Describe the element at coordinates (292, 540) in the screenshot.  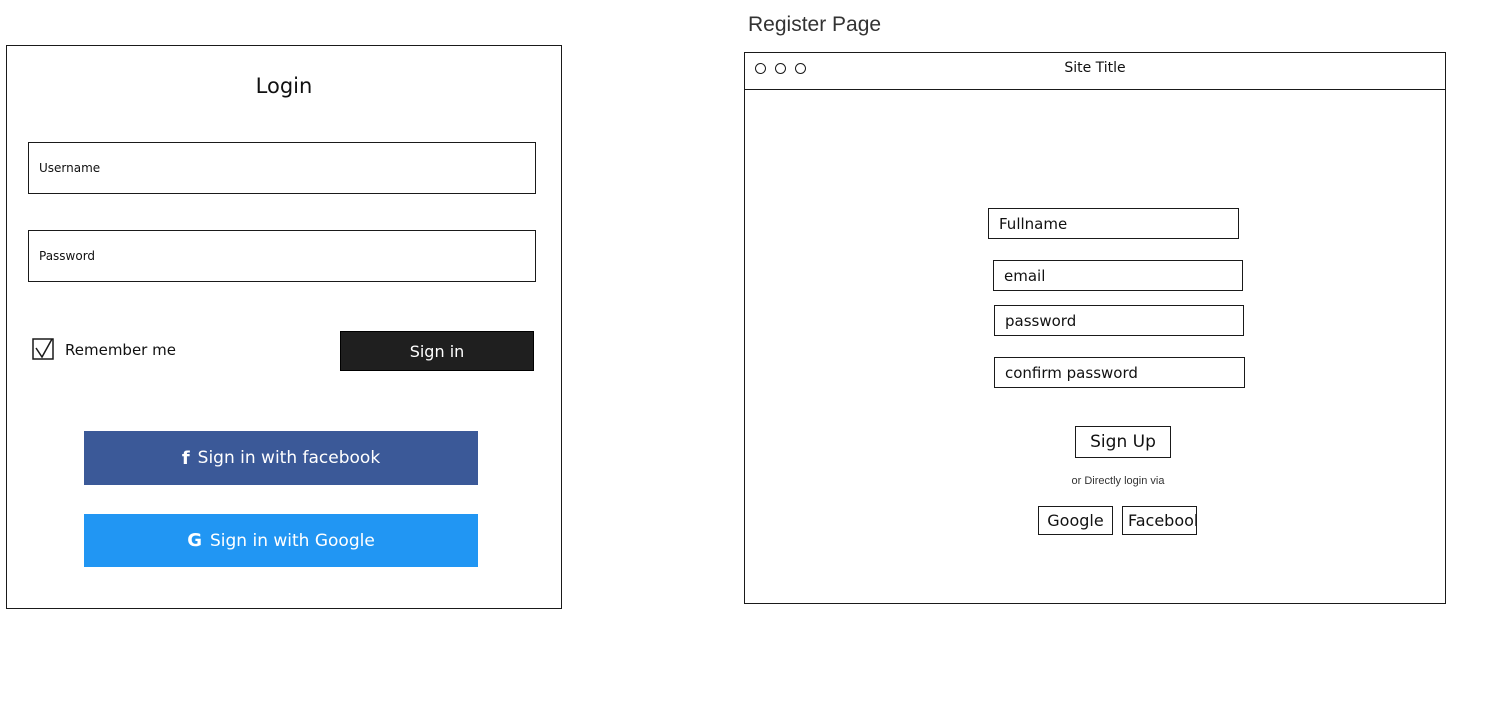
I see `google-signin-label: Sign in with Google` at that location.